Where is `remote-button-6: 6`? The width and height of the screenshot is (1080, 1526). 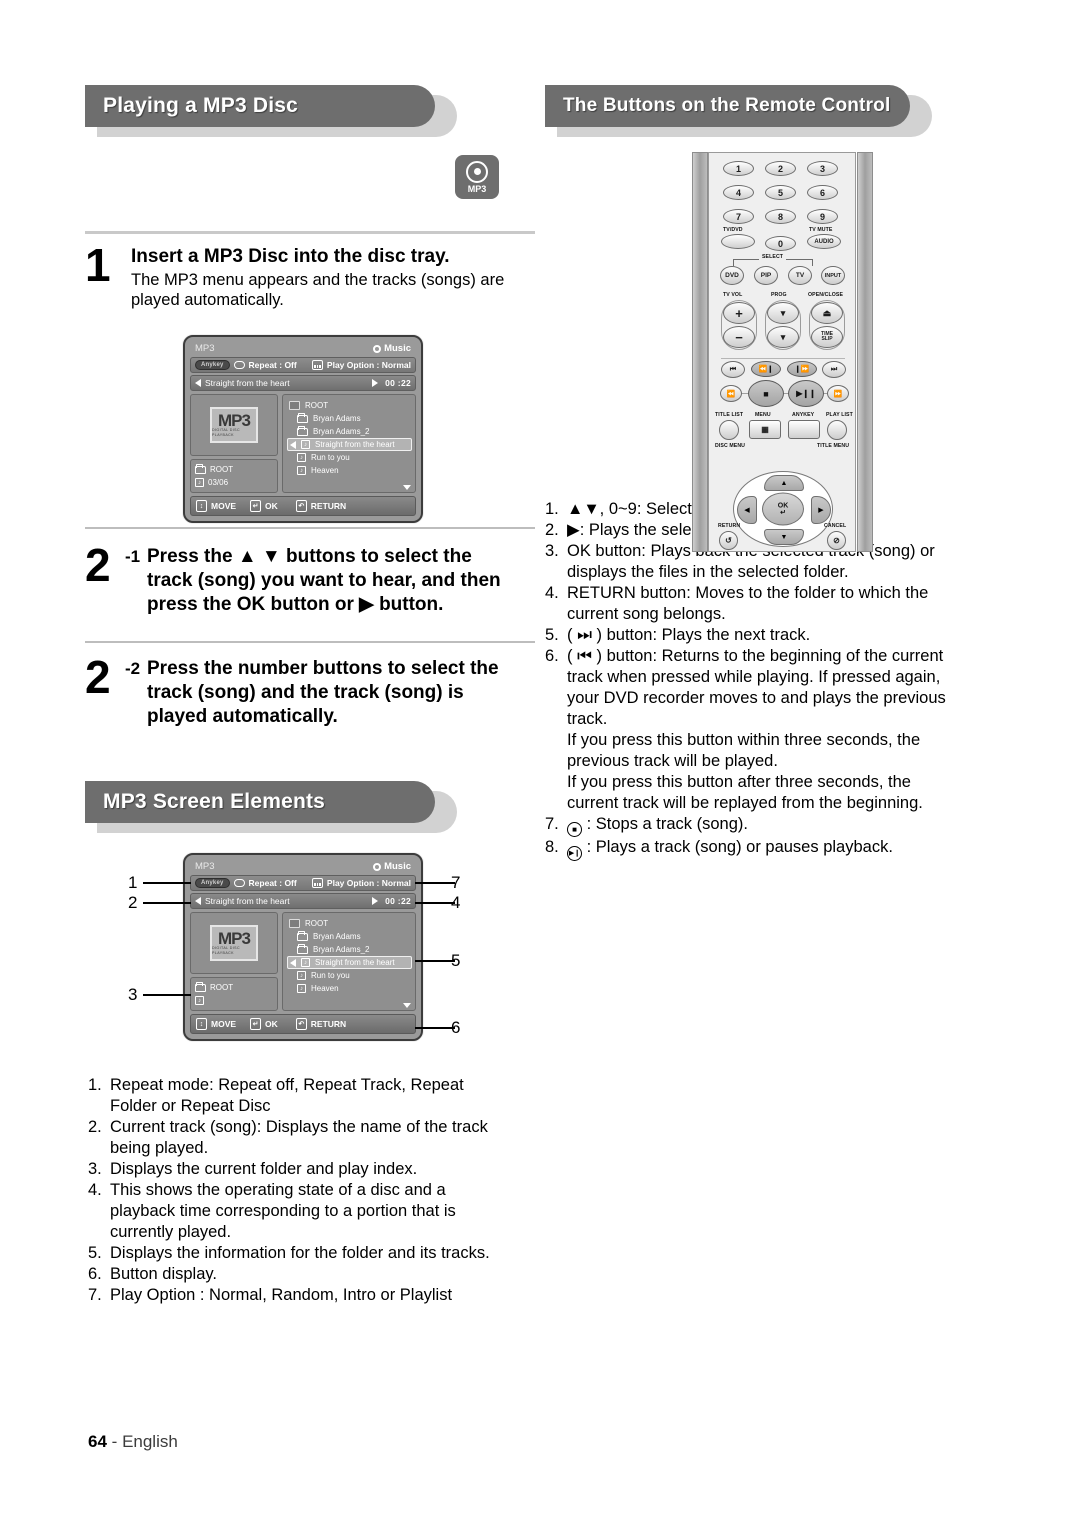
remote-button-6: 6 is located at coordinates (822, 192).